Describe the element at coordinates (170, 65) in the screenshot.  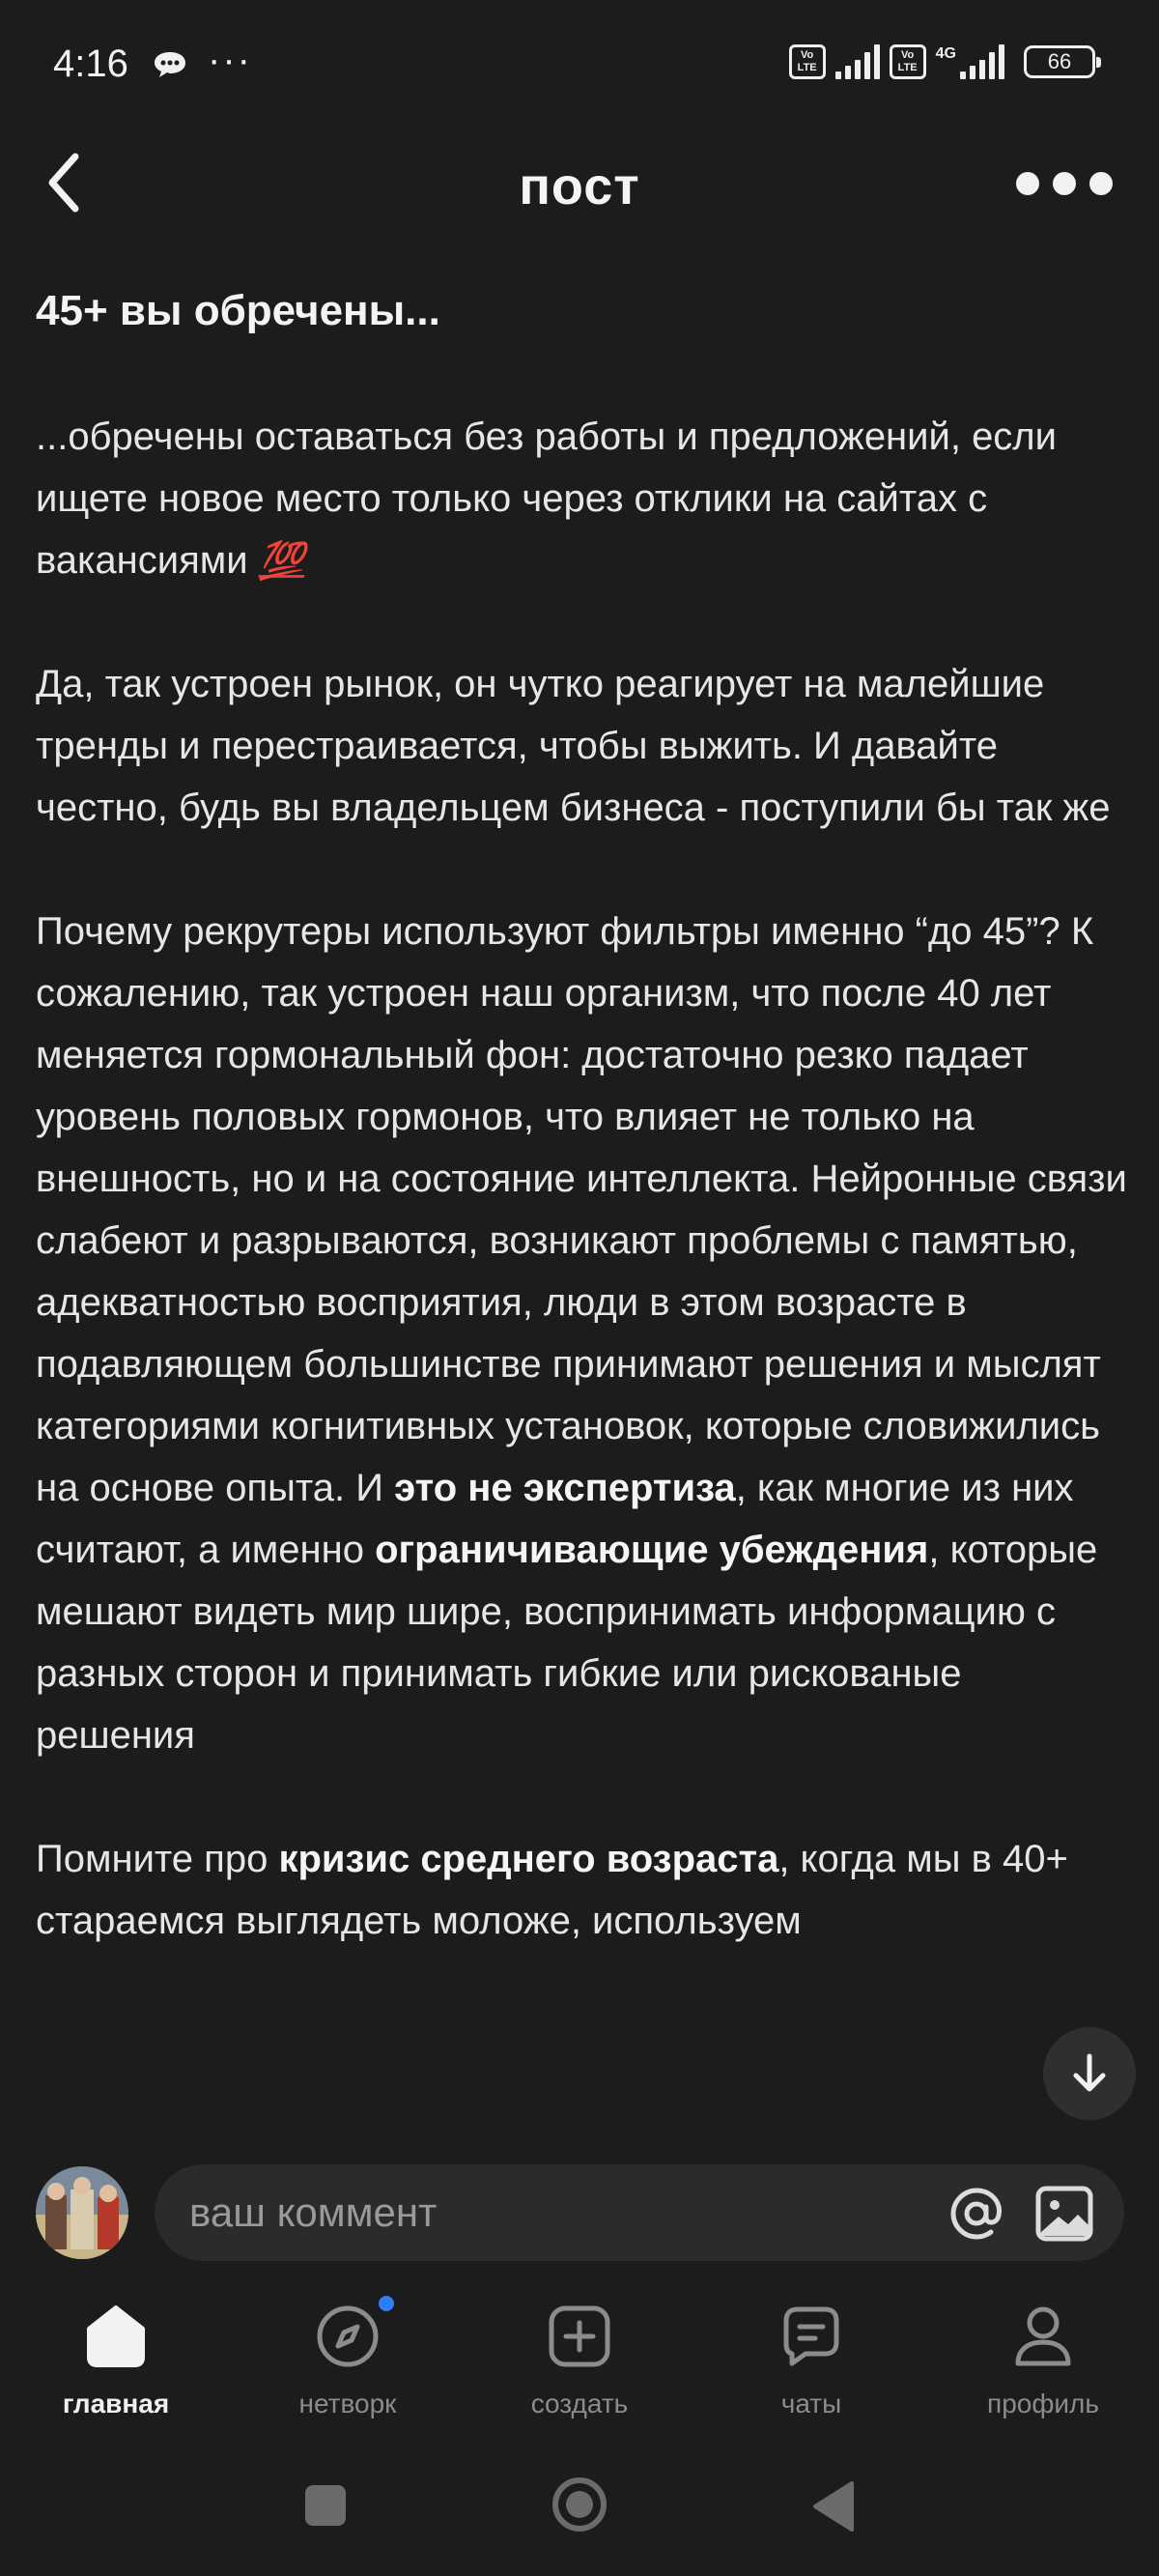
I see `message-icon` at that location.